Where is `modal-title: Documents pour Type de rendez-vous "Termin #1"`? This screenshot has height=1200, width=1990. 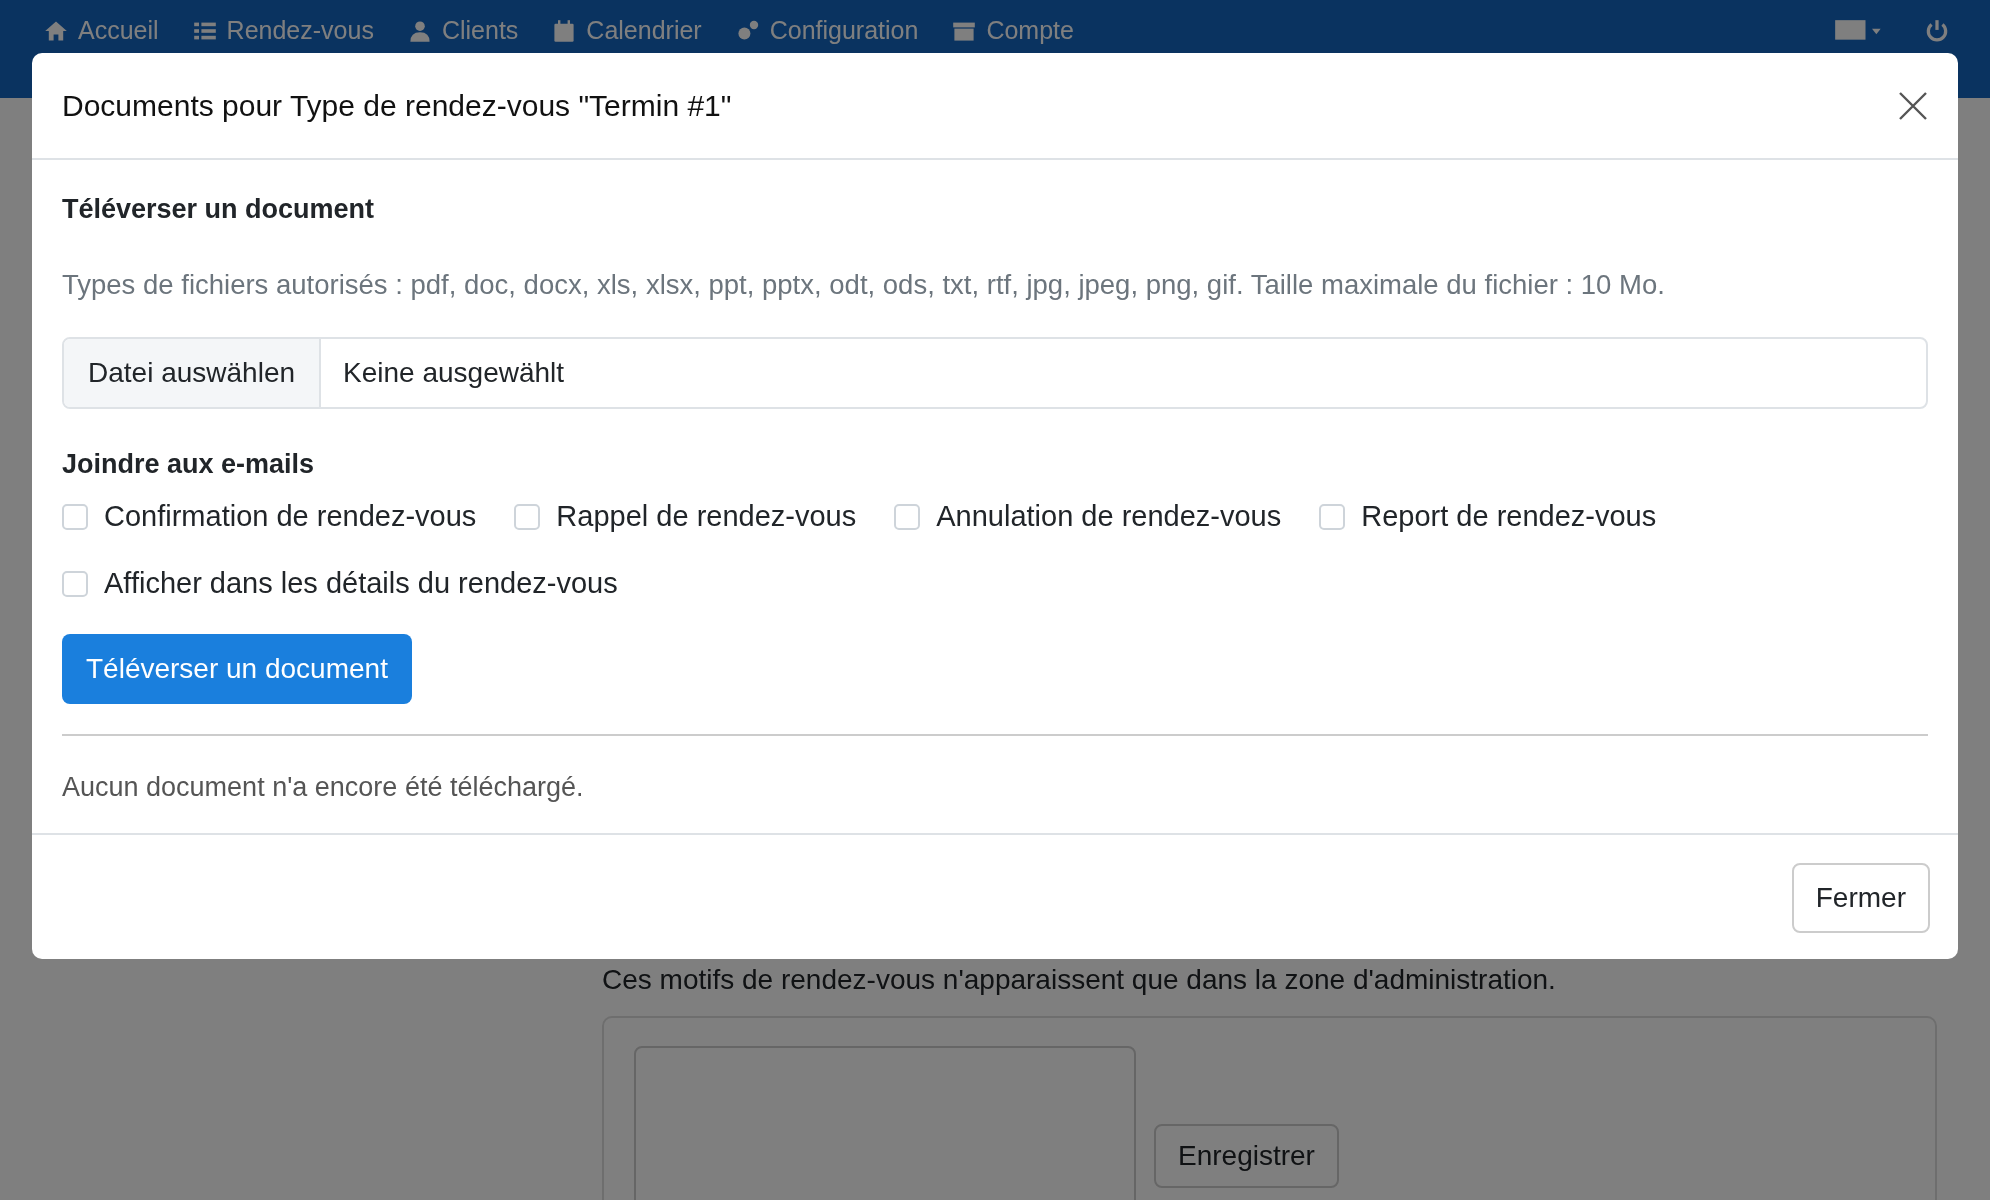
modal-title: Documents pour Type de rendez-vous "Termin #1" is located at coordinates (397, 105).